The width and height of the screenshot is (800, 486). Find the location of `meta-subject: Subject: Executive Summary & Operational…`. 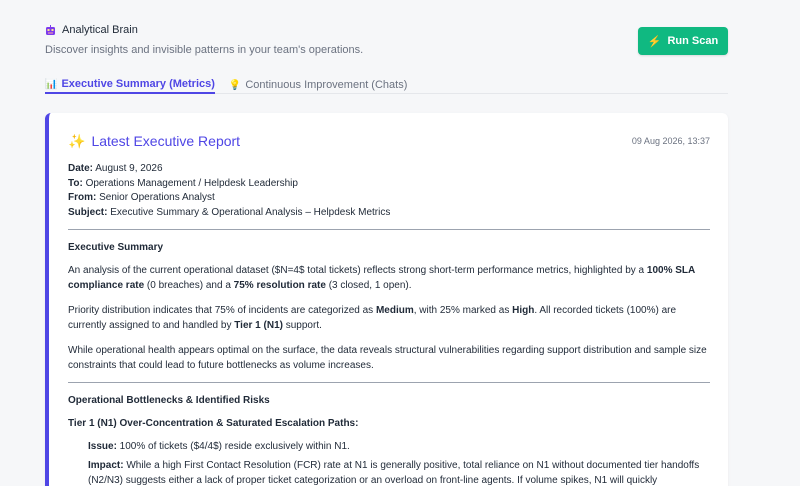

meta-subject: Subject: Executive Summary & Operational… is located at coordinates (229, 212).